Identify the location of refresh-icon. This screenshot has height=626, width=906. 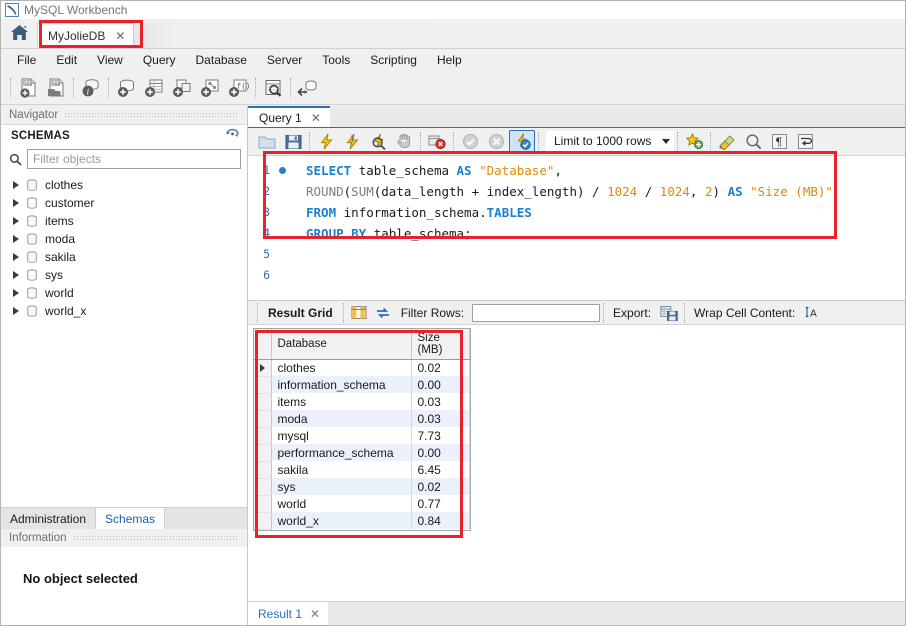
(232, 135).